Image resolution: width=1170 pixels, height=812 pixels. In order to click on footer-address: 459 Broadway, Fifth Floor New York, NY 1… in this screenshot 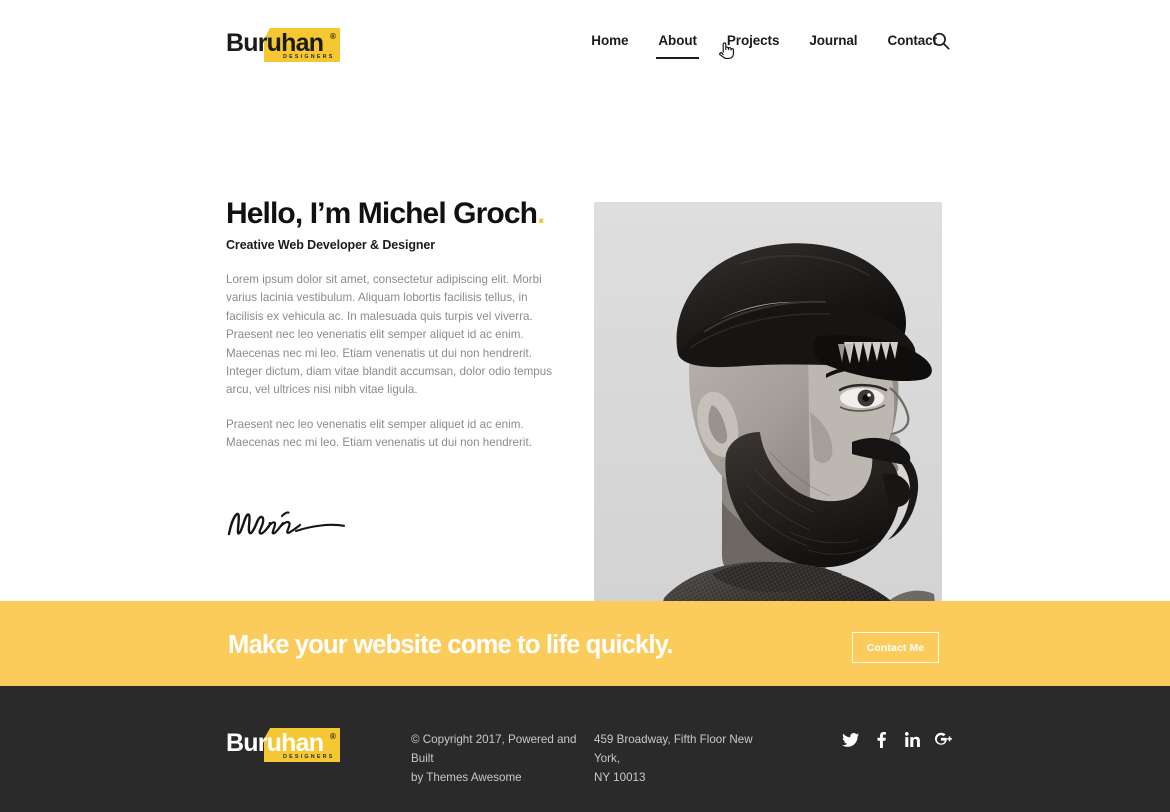, I will do `click(681, 758)`.